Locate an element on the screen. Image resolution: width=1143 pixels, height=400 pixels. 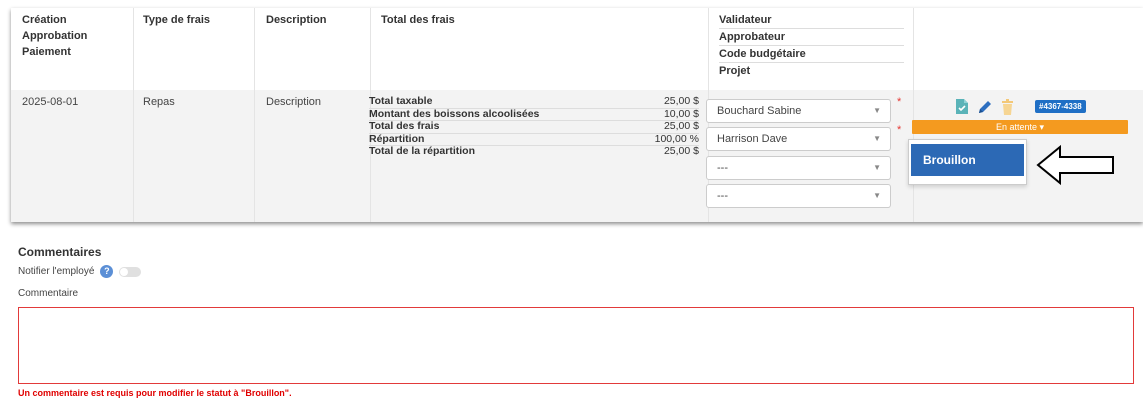
totals-label: Total de la répartition is located at coordinates (422, 151).